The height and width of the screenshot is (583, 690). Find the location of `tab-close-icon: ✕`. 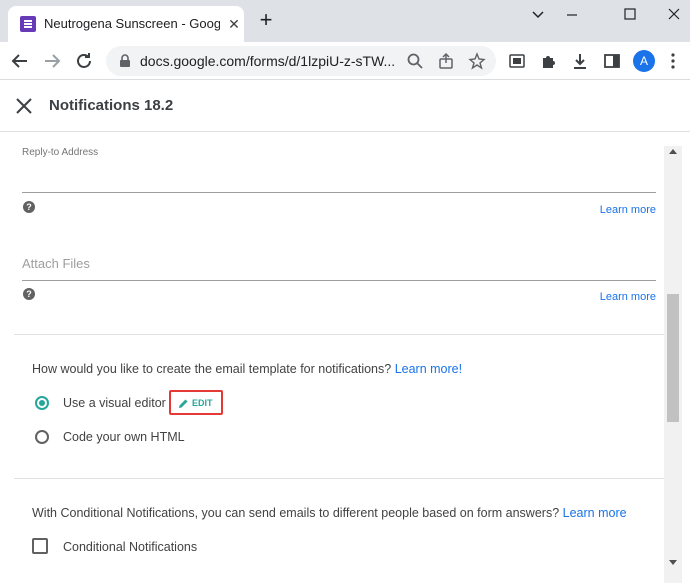

tab-close-icon: ✕ is located at coordinates (234, 24).